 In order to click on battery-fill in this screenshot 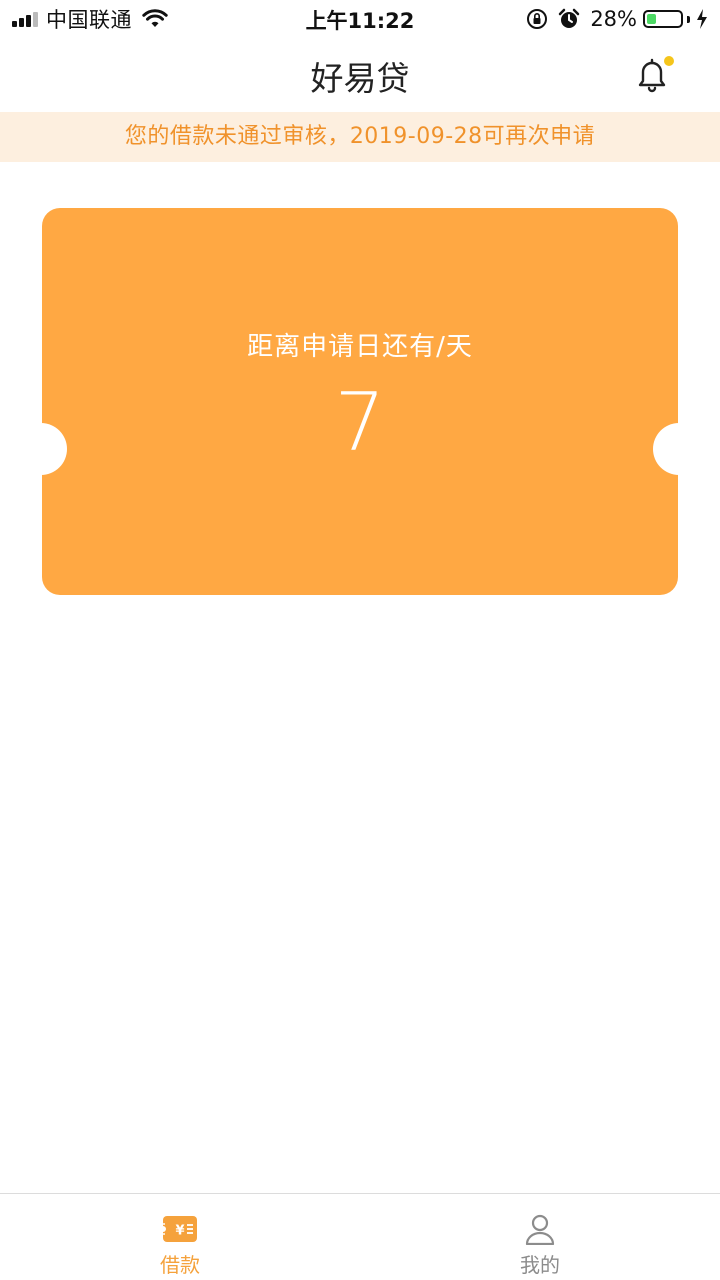, I will do `click(651, 19)`.